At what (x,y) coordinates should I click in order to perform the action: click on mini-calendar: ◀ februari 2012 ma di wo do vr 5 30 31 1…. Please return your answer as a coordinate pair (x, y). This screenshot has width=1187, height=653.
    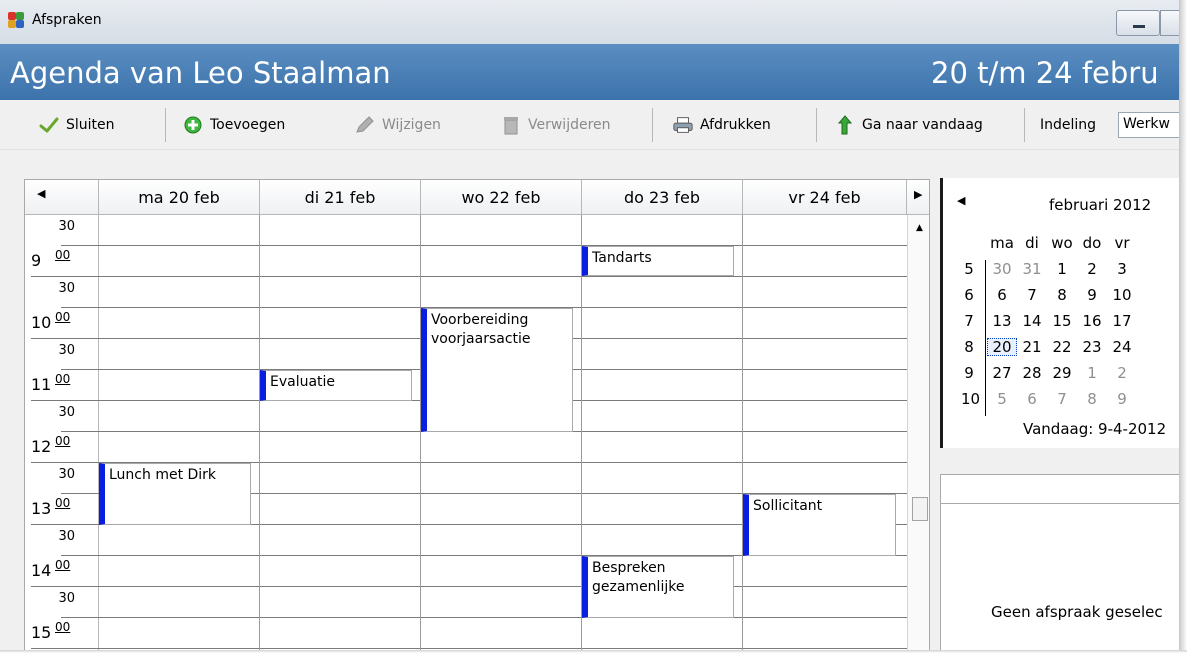
    Looking at the image, I should click on (1059, 313).